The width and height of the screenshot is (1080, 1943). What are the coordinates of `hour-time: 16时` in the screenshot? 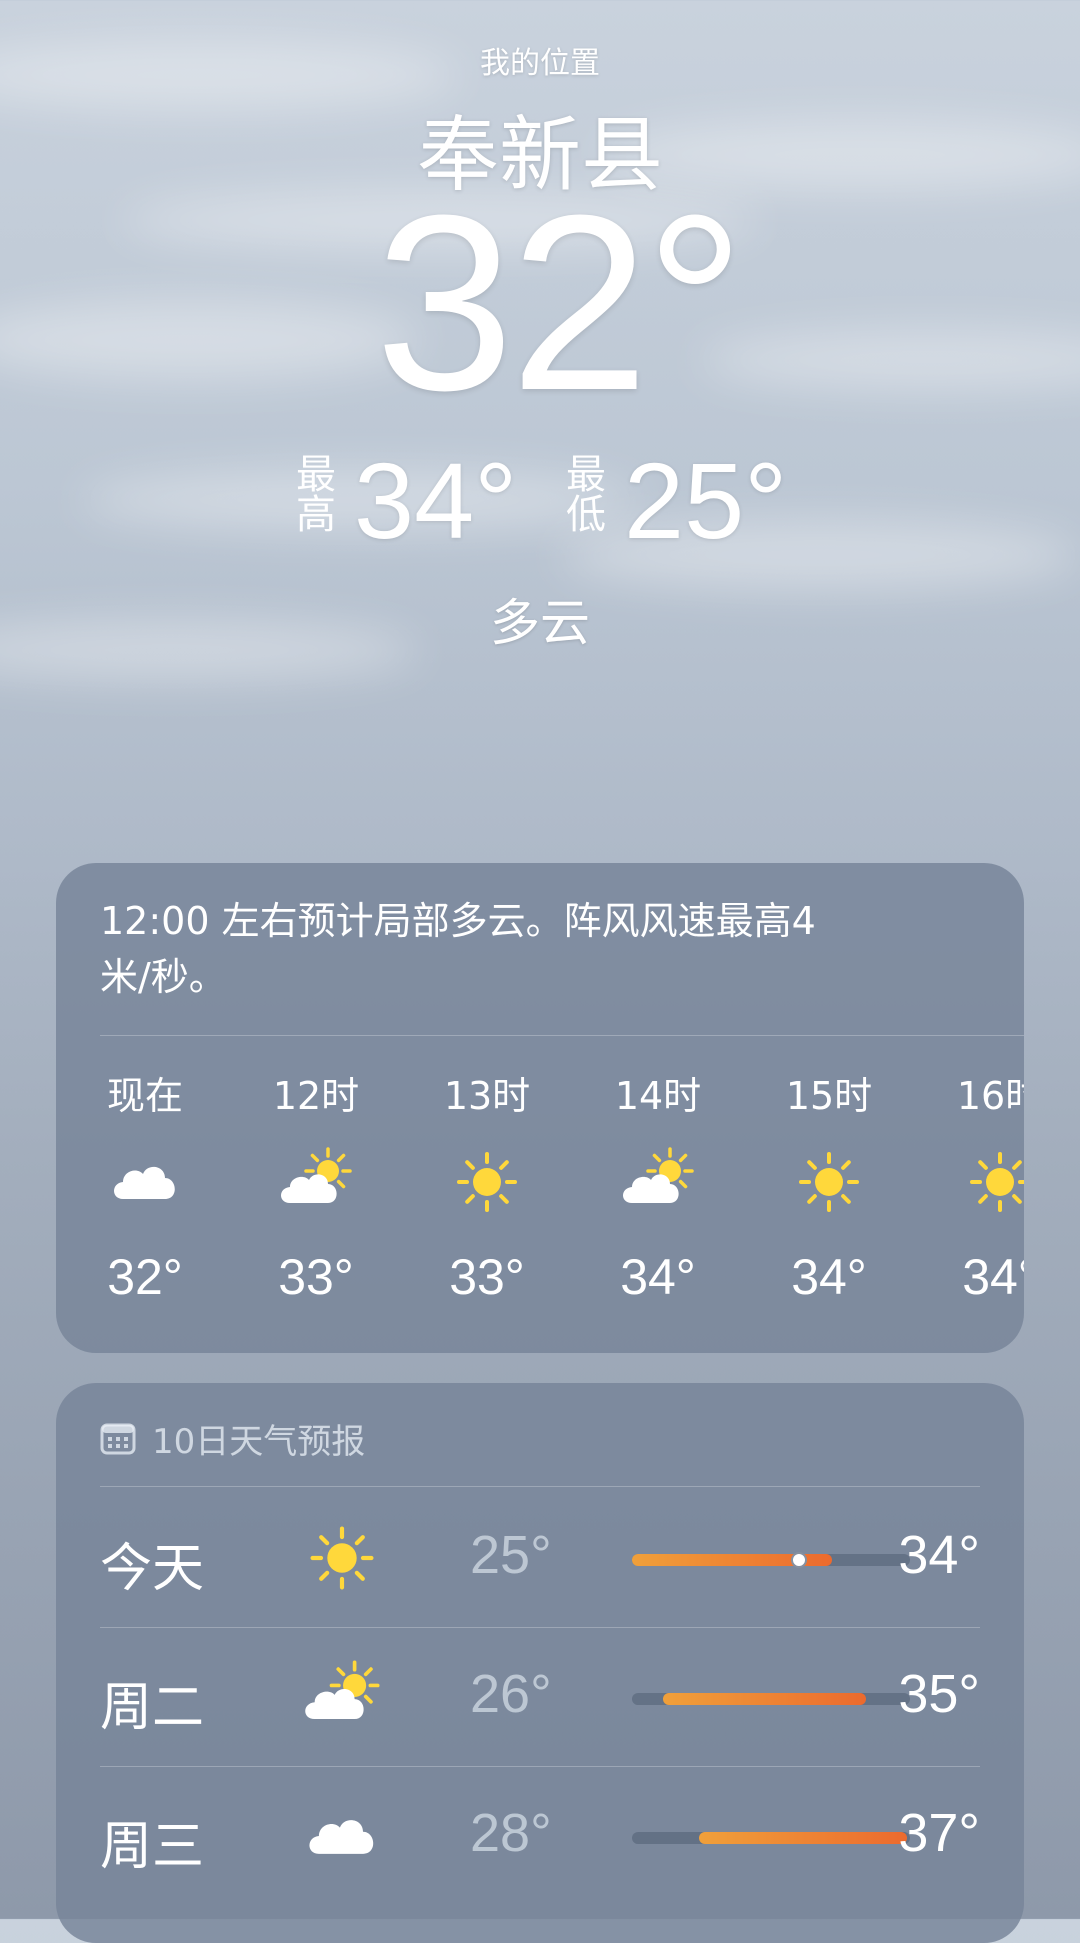 It's located at (990, 1096).